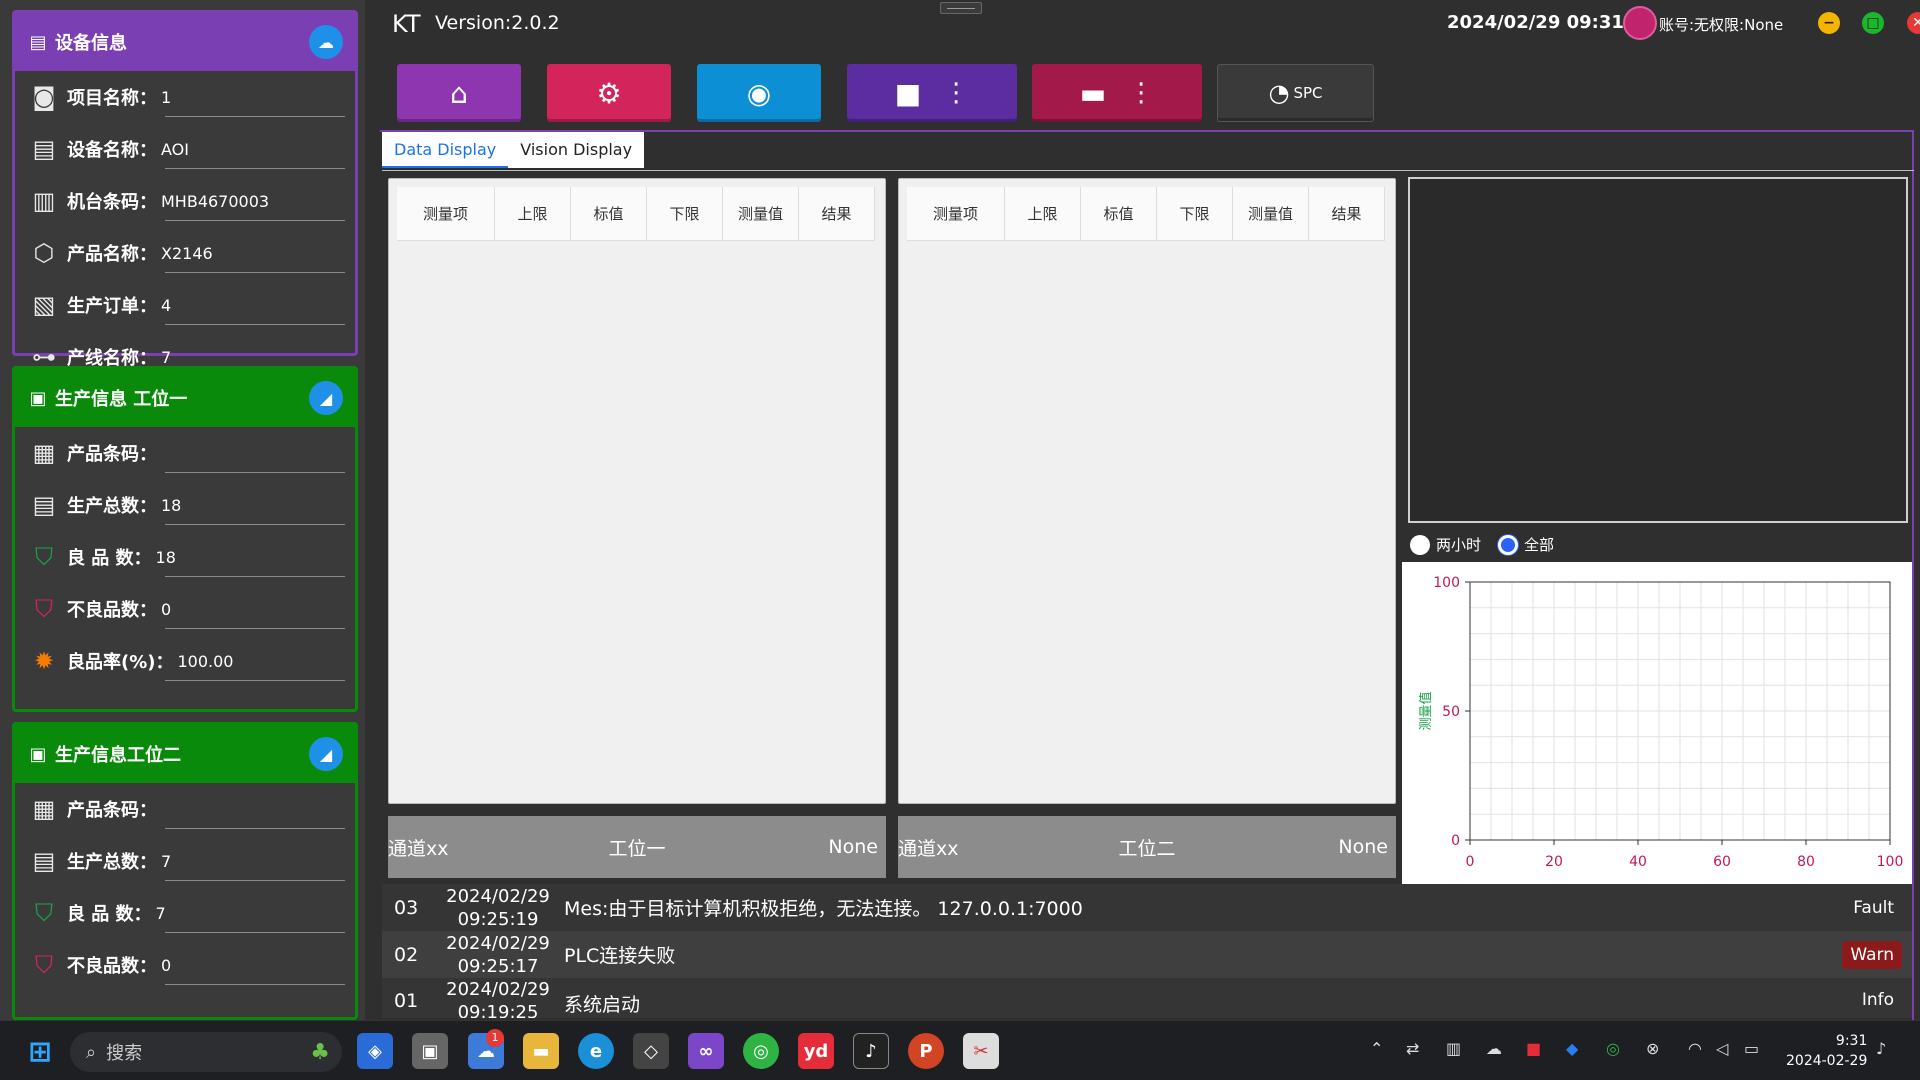 This screenshot has height=1080, width=1920. What do you see at coordinates (1508, 544) in the screenshot?
I see `radio-on-icon` at bounding box center [1508, 544].